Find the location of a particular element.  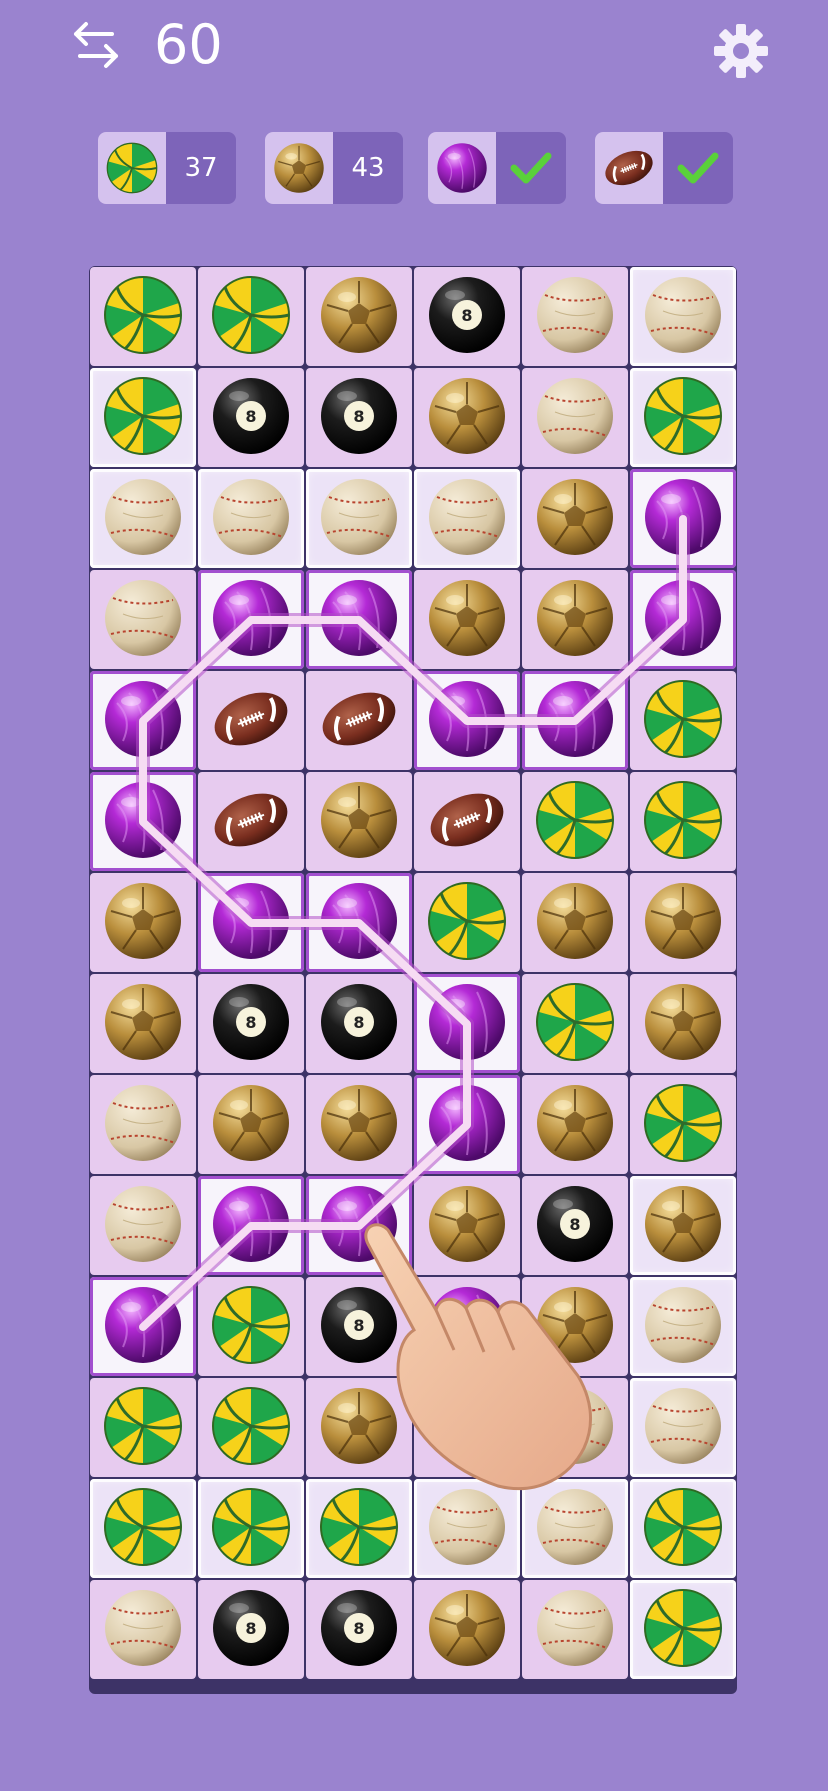

checkmark-icon is located at coordinates (698, 168).